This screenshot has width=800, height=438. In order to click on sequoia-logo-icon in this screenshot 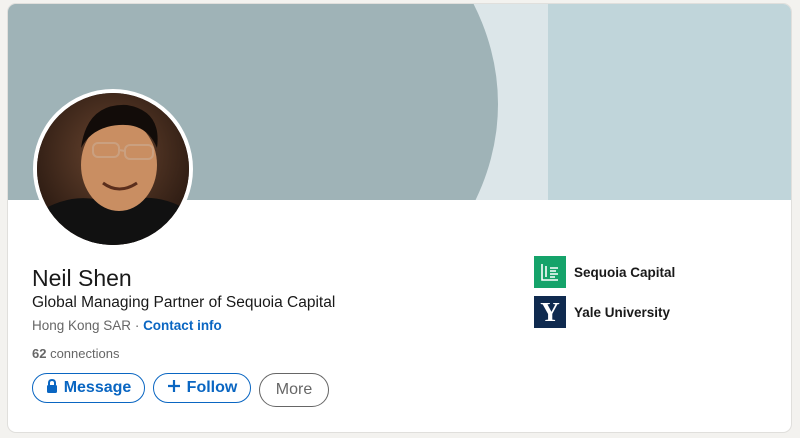, I will do `click(550, 272)`.